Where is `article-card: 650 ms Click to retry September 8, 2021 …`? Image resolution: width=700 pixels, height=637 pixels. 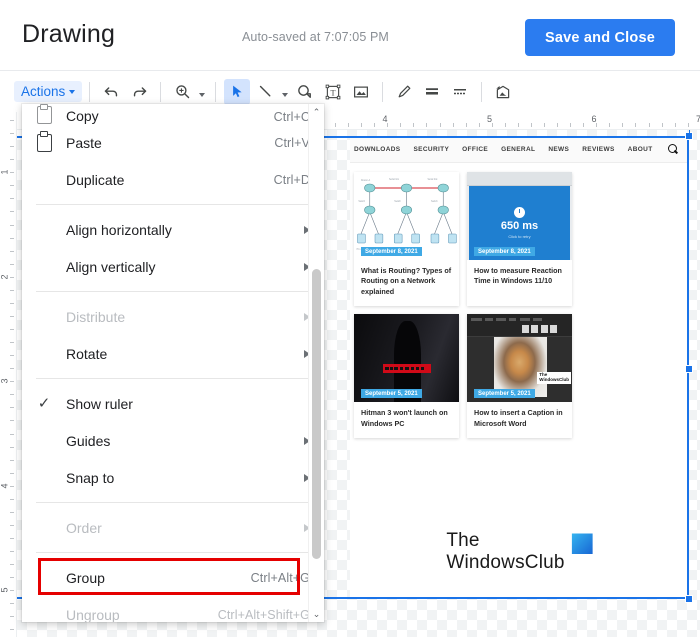
article-card: 650 ms Click to retry September 8, 2021 … is located at coordinates (519, 239).